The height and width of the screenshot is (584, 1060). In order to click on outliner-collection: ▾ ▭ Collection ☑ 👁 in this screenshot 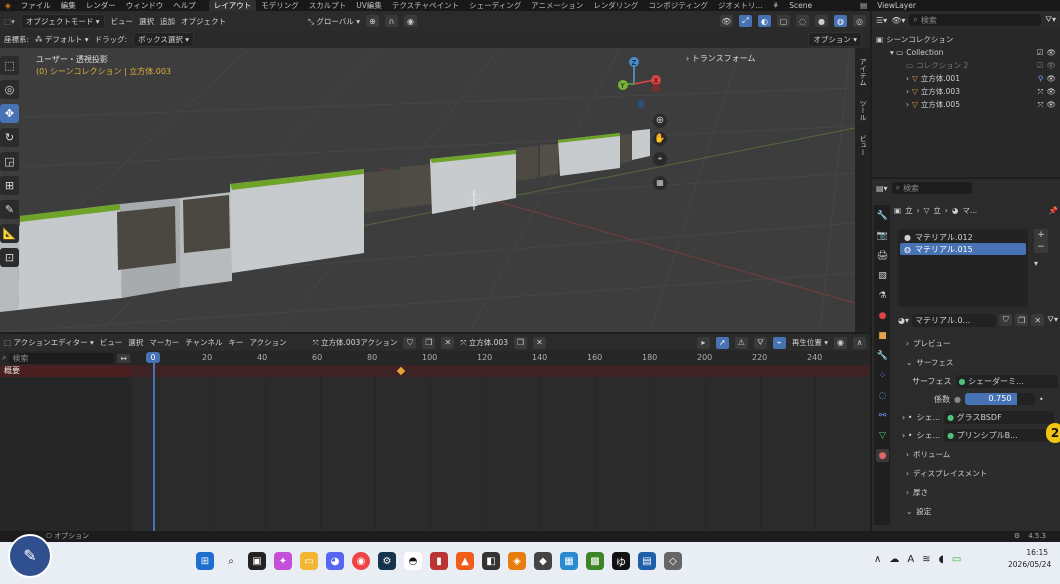, I will do `click(966, 52)`.